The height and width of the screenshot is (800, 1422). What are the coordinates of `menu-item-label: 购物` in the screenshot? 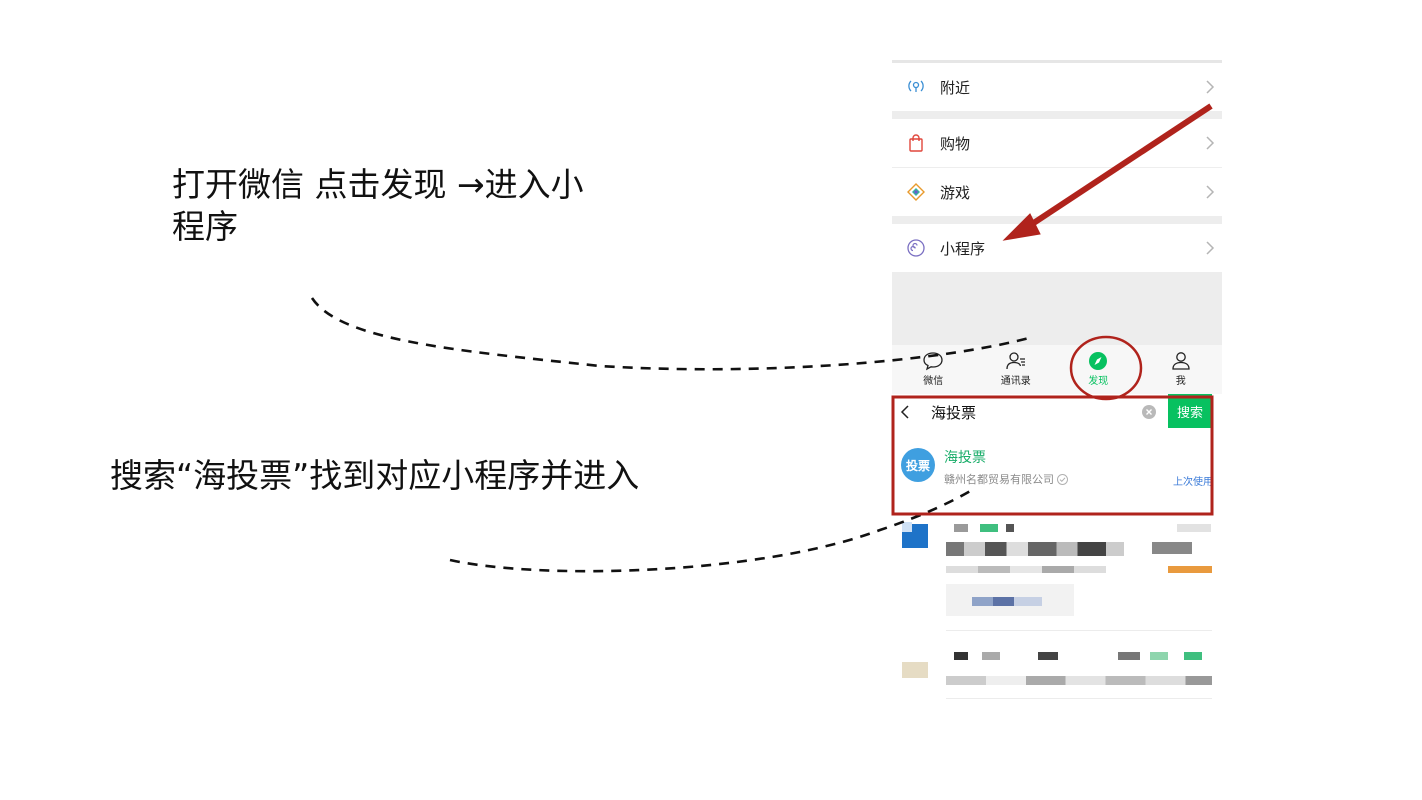 It's located at (955, 143).